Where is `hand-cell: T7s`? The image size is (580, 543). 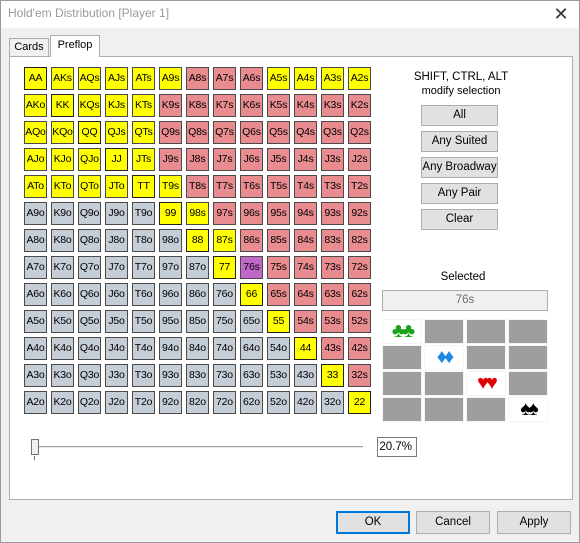 hand-cell: T7s is located at coordinates (224, 186).